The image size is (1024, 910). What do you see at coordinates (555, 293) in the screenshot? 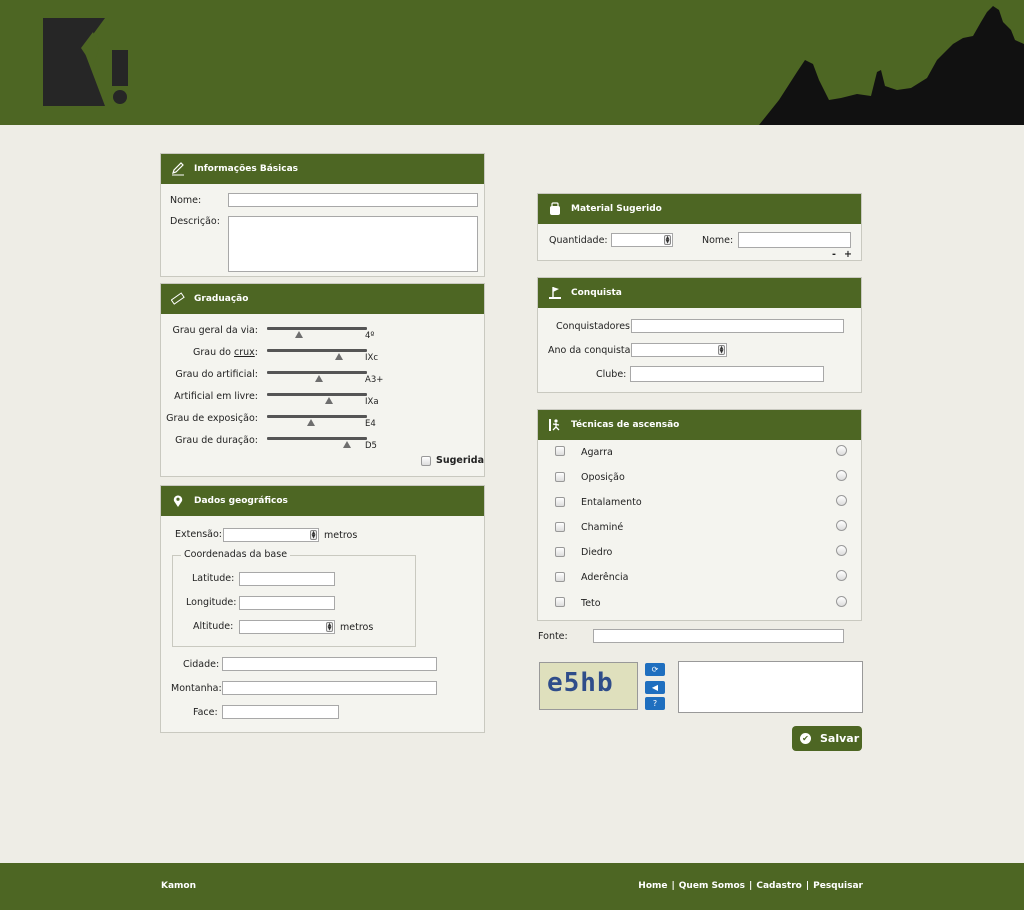
I see `summit-flag-icon` at bounding box center [555, 293].